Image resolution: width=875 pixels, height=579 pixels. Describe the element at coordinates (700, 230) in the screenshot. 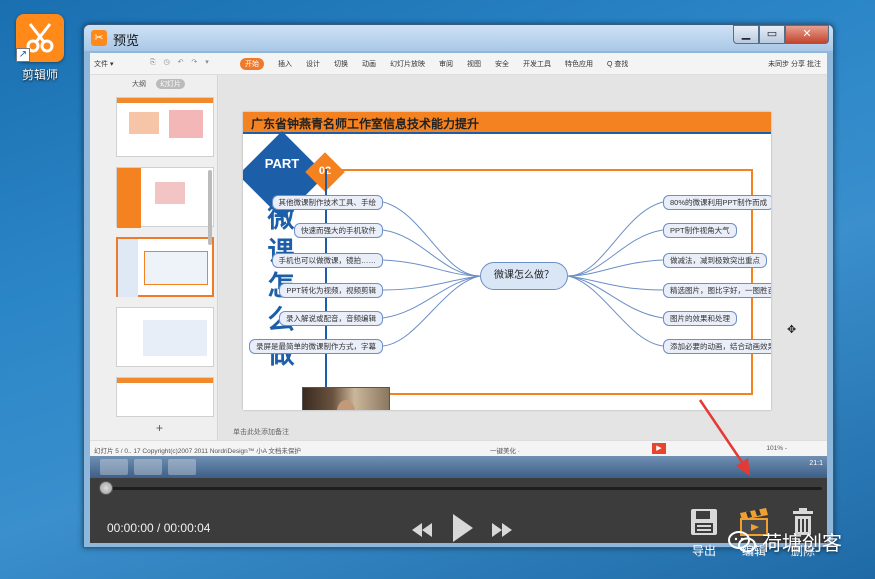

I see `mindmap-node: PPT制作视角大气` at that location.